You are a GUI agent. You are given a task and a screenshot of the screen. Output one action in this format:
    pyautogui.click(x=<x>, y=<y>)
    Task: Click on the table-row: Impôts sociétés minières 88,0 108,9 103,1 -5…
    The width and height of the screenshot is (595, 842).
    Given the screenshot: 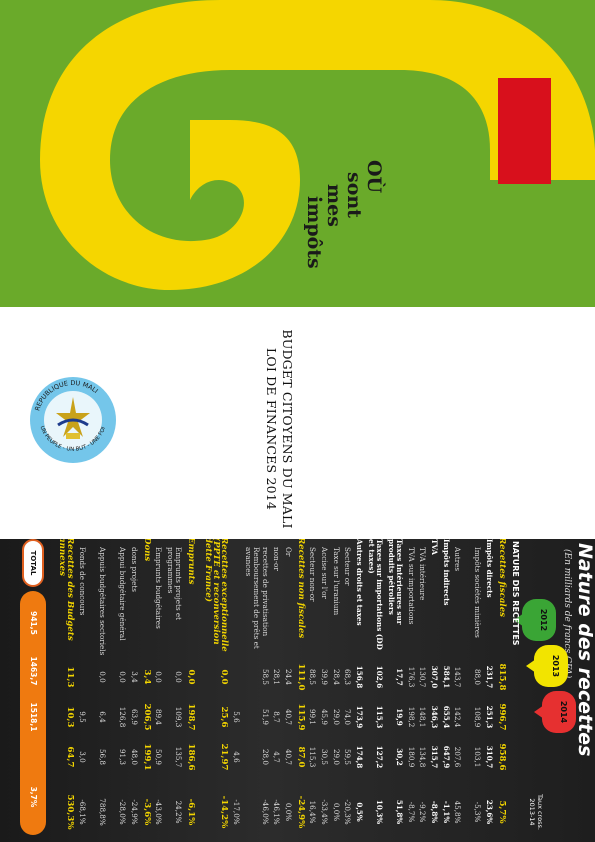 What is the action you would take?
    pyautogui.click(x=472, y=688)
    